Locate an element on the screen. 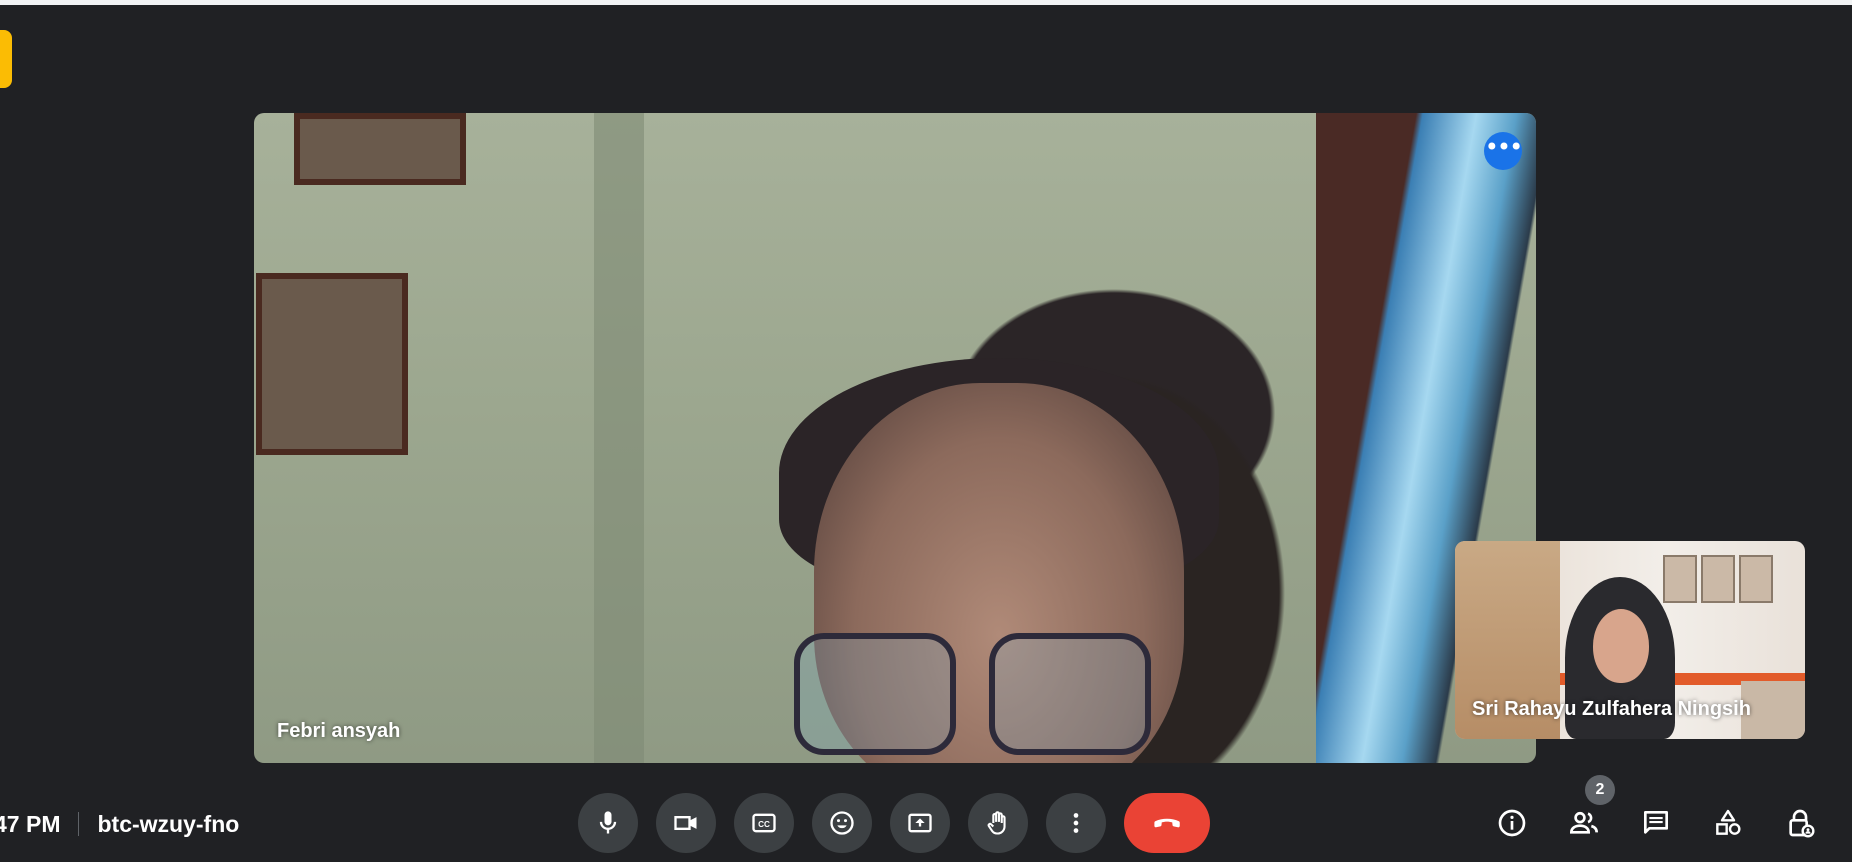 This screenshot has height=862, width=1852. captions-button: CC is located at coordinates (764, 823).